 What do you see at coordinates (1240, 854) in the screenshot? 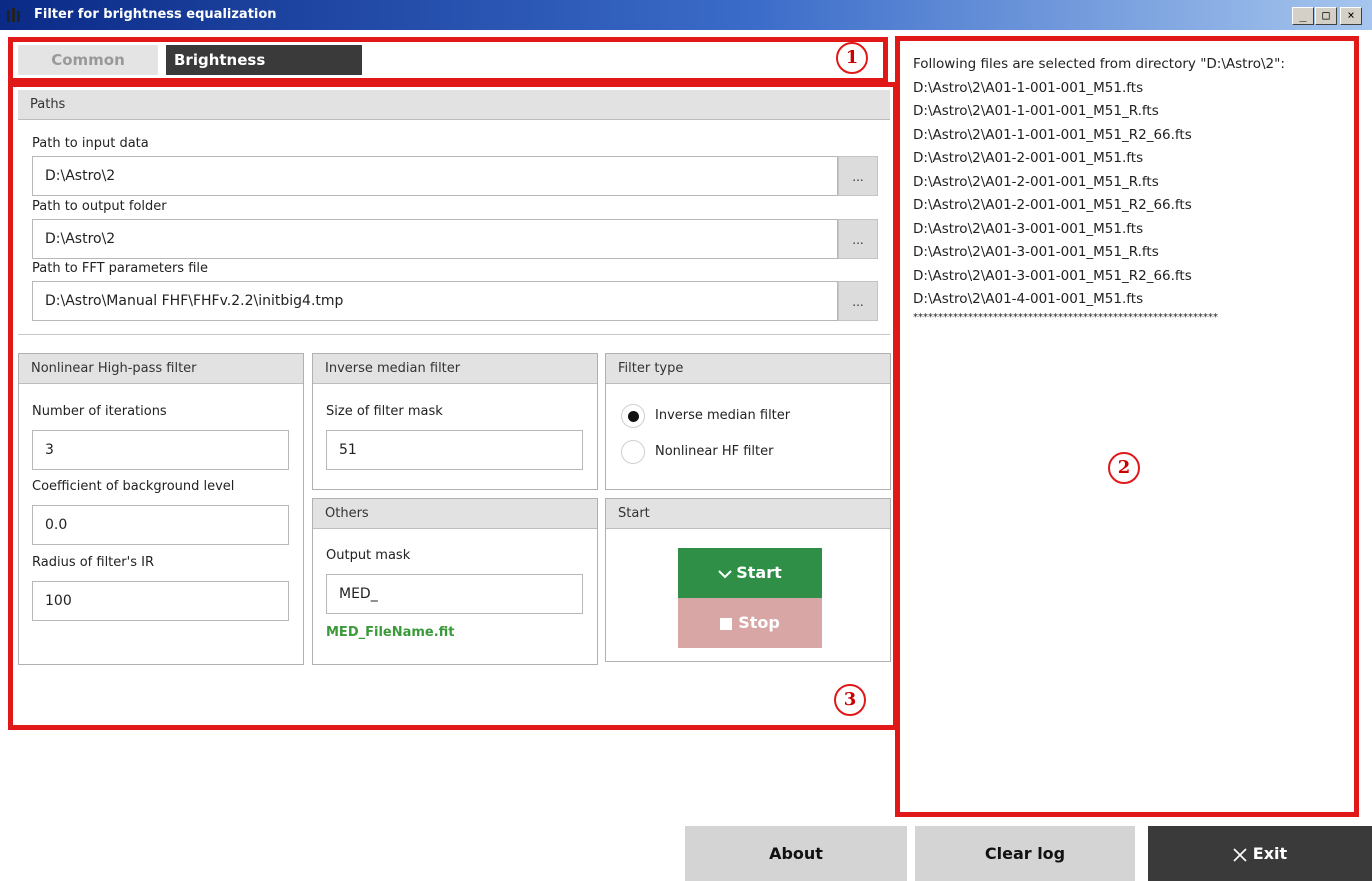
I see `close-icon` at bounding box center [1240, 854].